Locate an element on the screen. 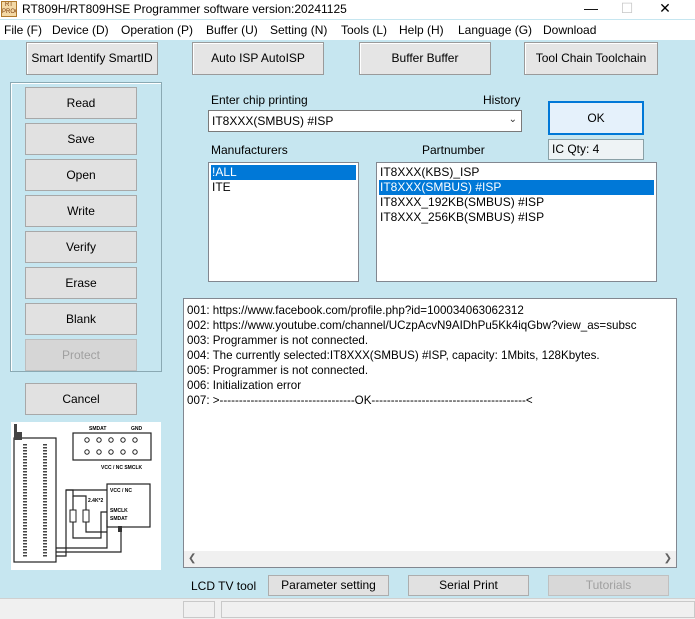  log-line: 003: Programmer is not connected. is located at coordinates (278, 340).